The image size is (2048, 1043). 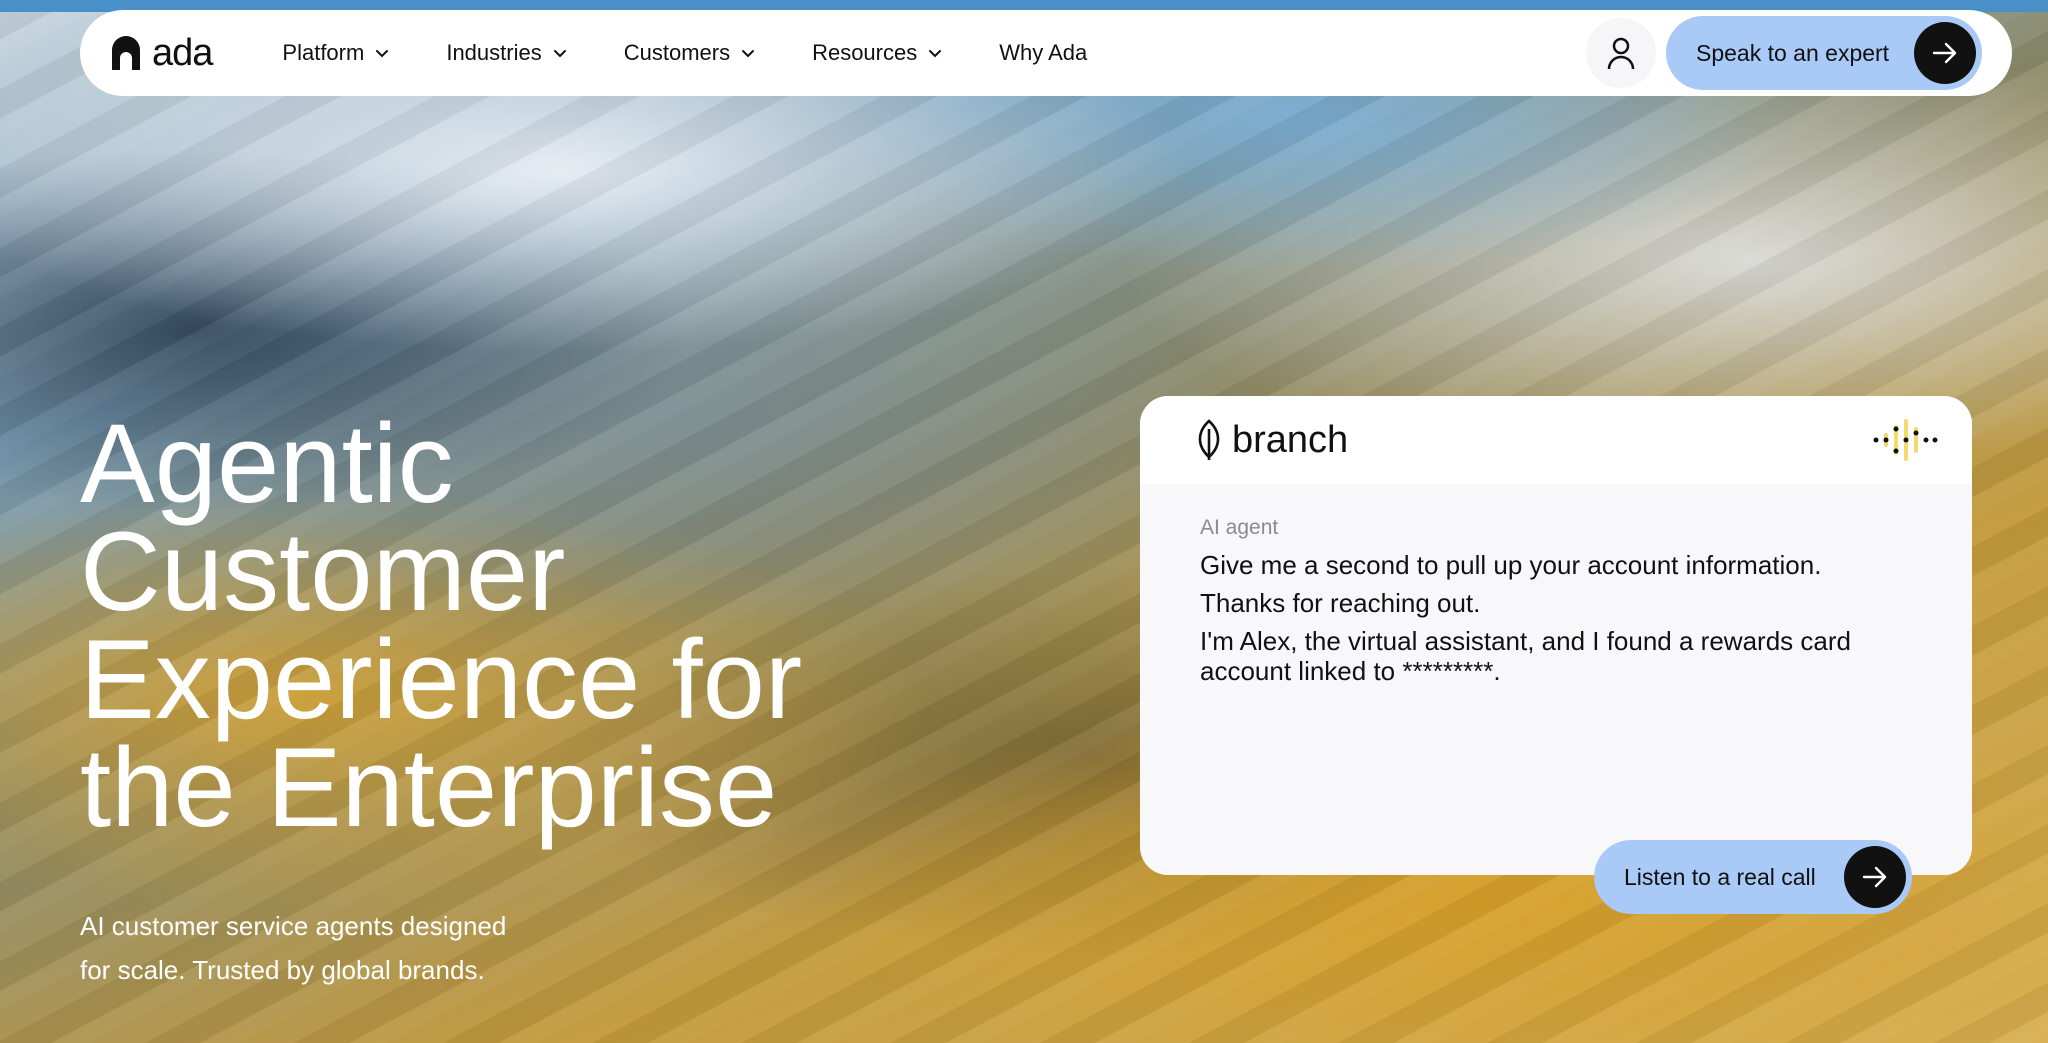 I want to click on hero-title-line: Agentic, so click(x=267, y=463).